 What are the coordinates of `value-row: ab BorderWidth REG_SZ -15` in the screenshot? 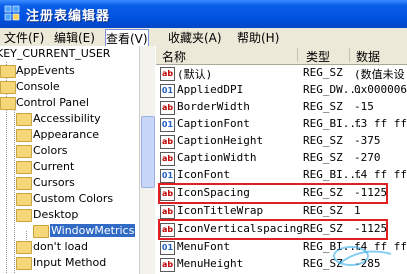 It's located at (281, 107).